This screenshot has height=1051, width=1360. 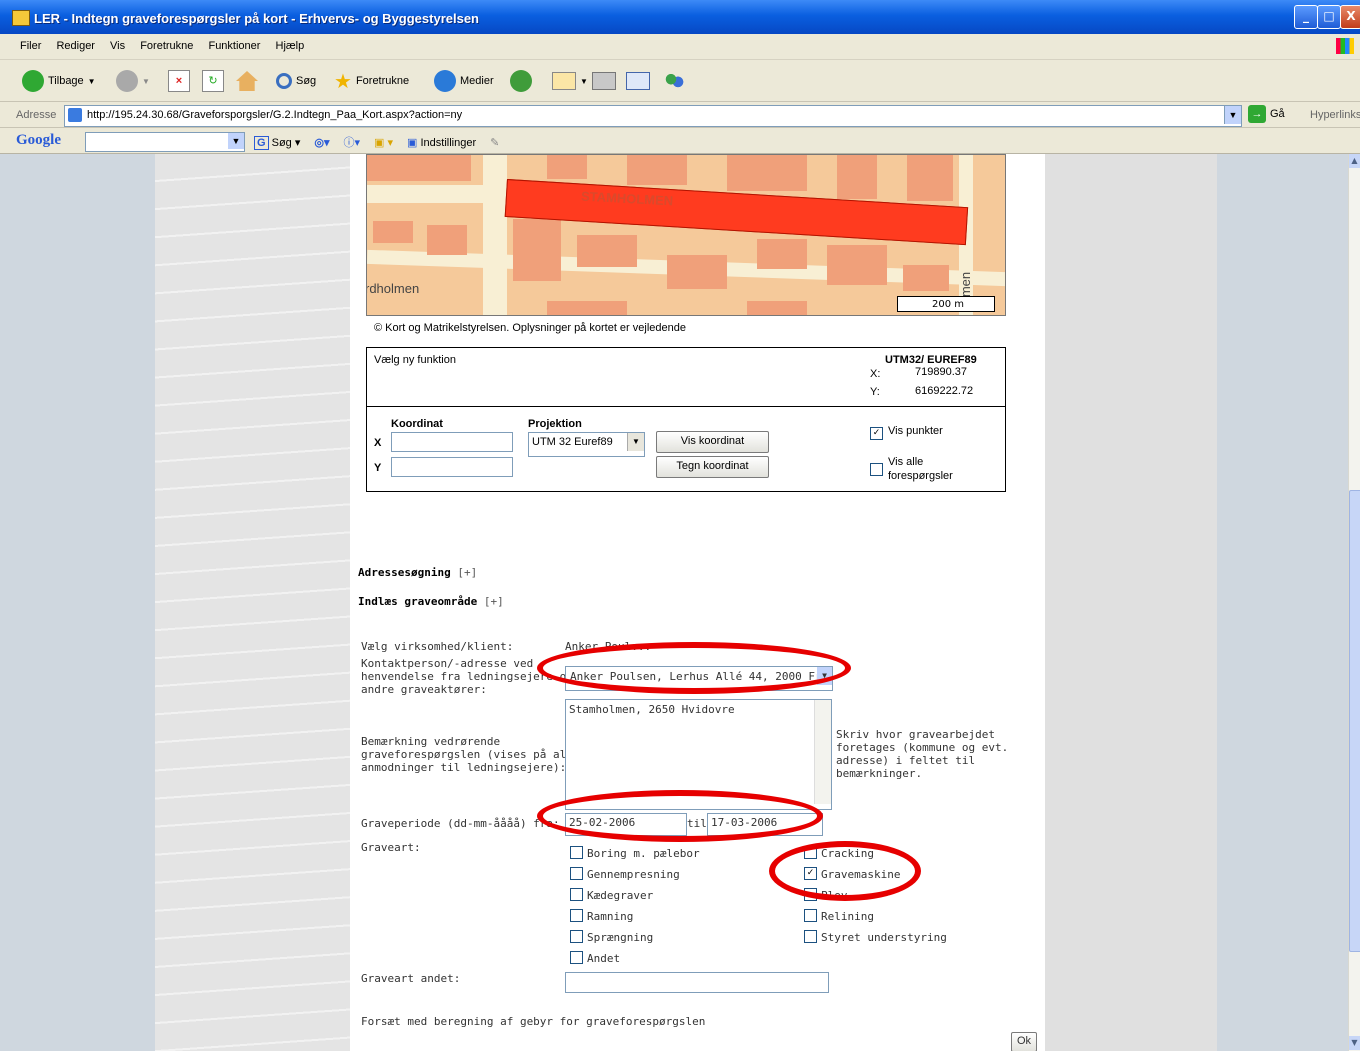 I want to click on indlaes-toggle: Indlæs graveområde [+], so click(x=431, y=601).